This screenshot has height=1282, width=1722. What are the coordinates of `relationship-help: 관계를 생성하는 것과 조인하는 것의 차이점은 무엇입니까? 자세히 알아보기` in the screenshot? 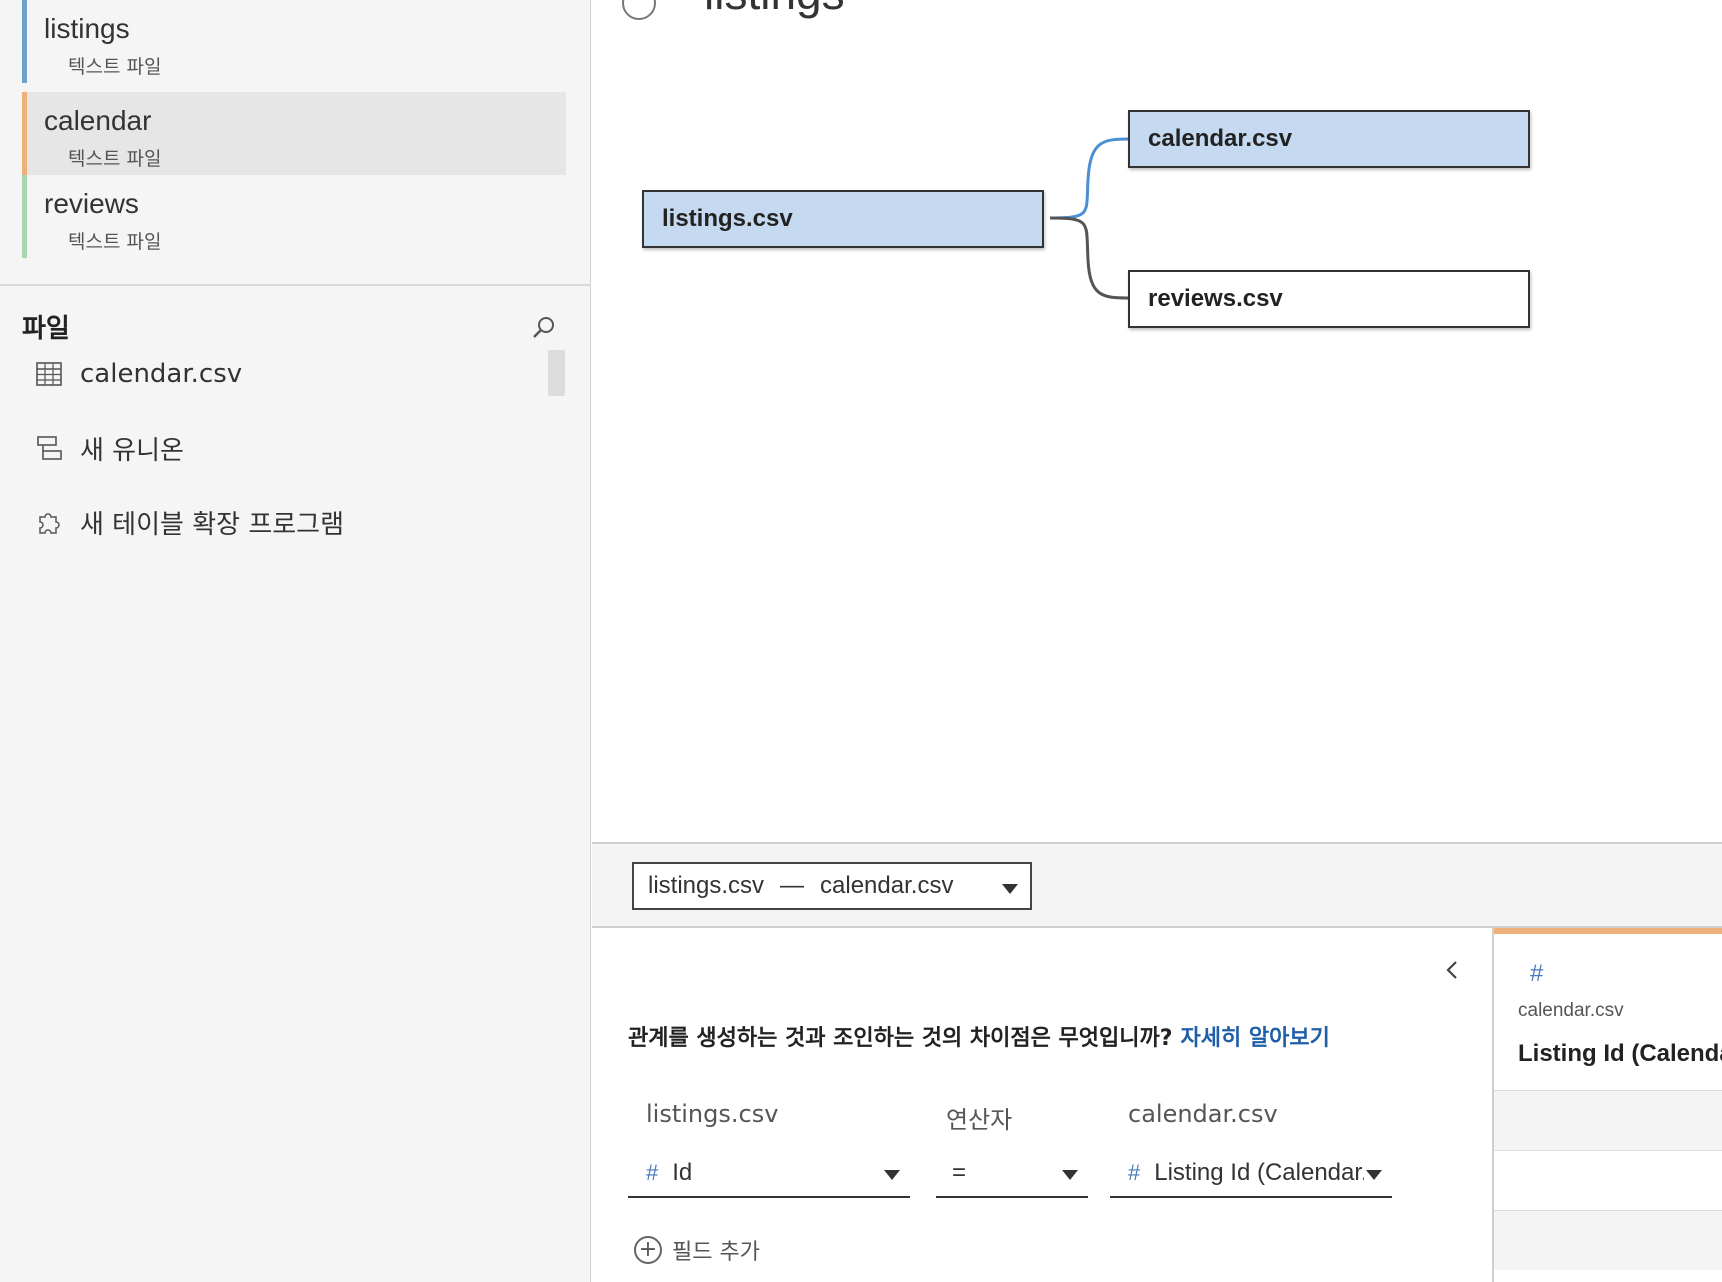 It's located at (979, 1036).